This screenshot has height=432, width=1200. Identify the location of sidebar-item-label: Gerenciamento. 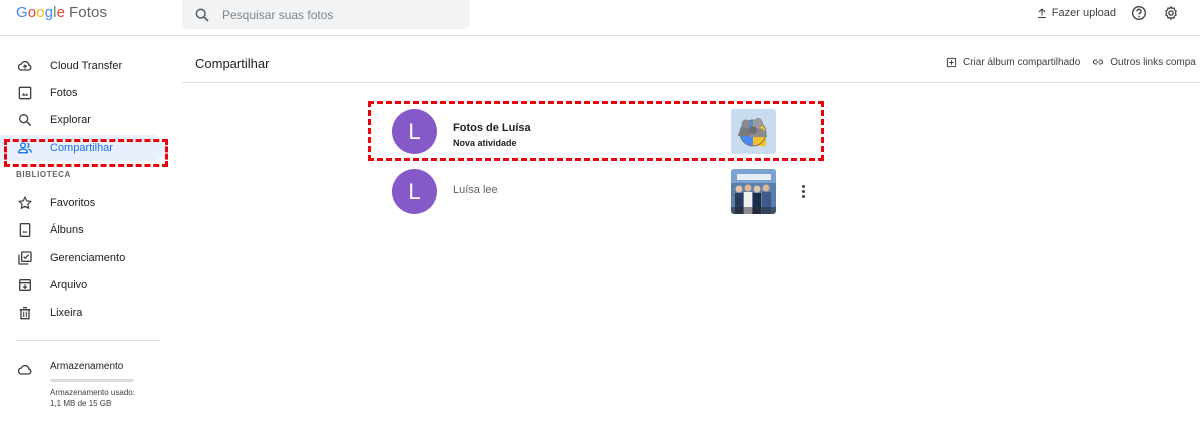
(88, 258).